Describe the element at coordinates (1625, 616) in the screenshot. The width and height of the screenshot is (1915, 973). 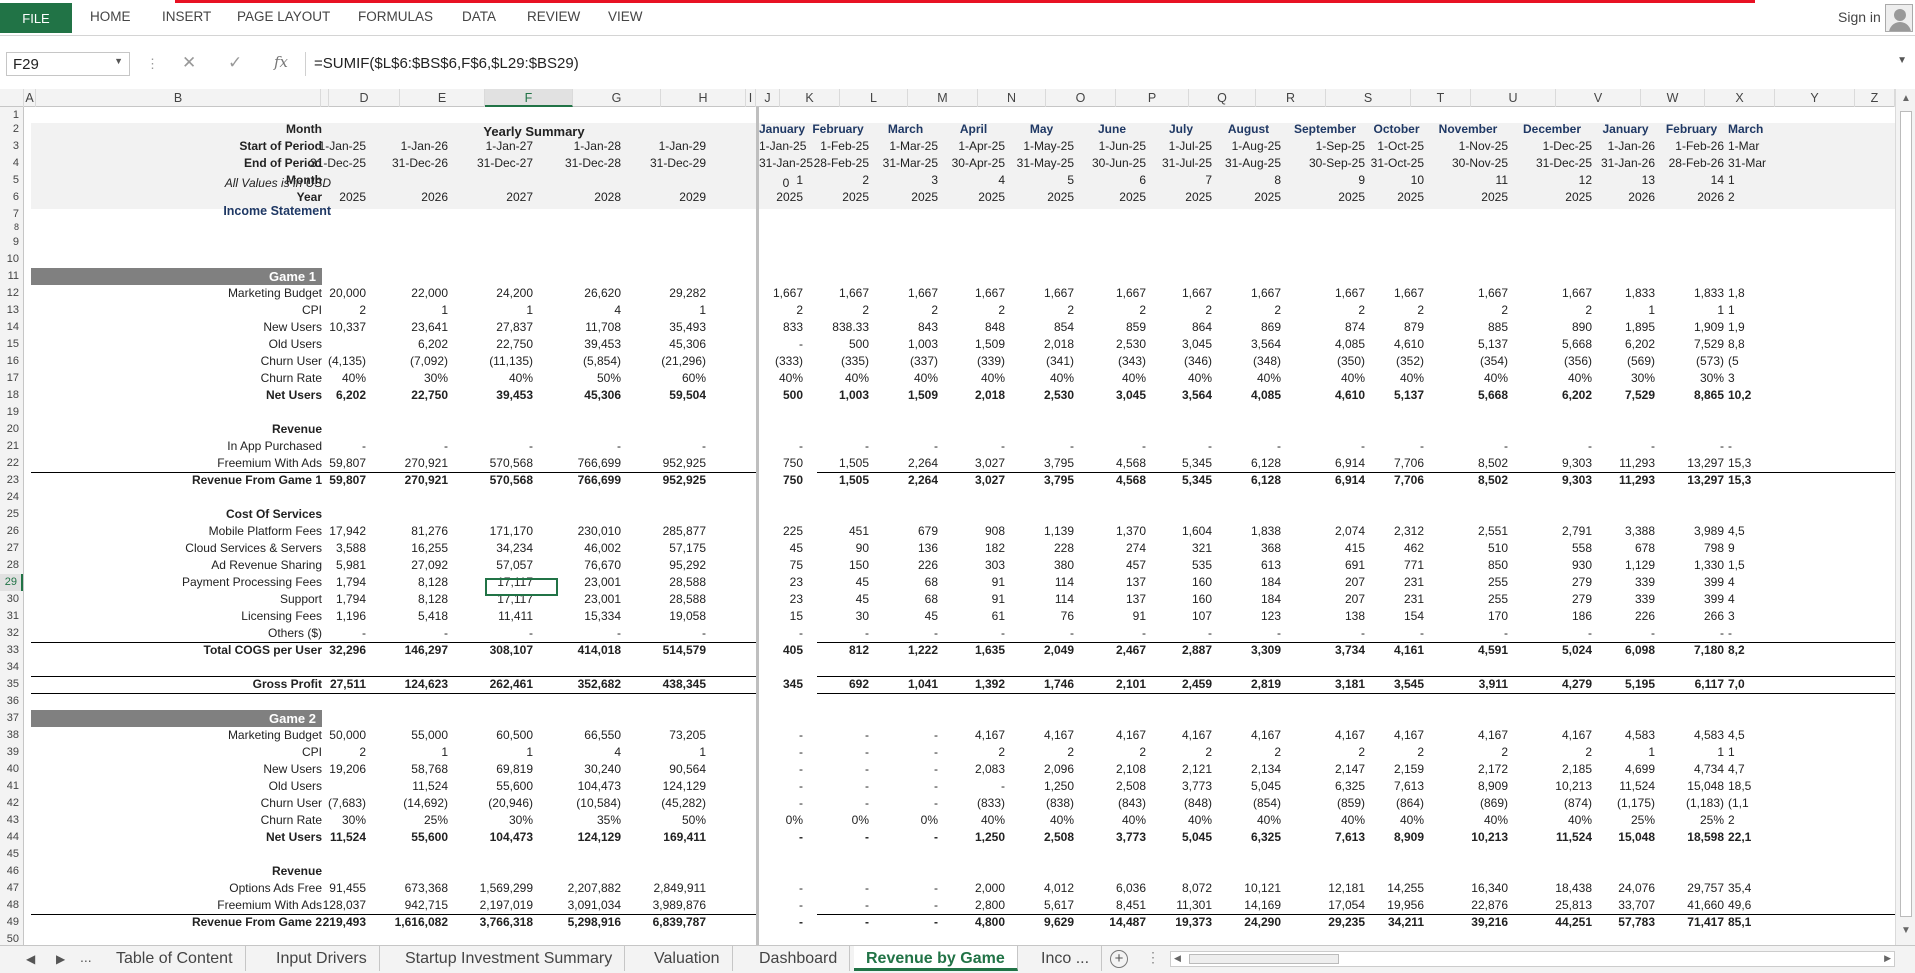
I see `monthly-cell: 226` at that location.